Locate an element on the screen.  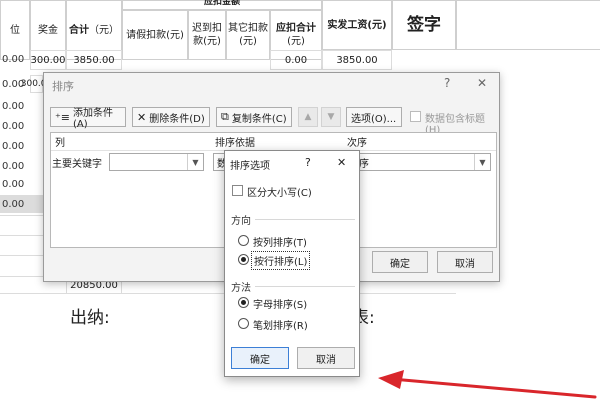
case-sensitive-checkbox is located at coordinates (237, 190).